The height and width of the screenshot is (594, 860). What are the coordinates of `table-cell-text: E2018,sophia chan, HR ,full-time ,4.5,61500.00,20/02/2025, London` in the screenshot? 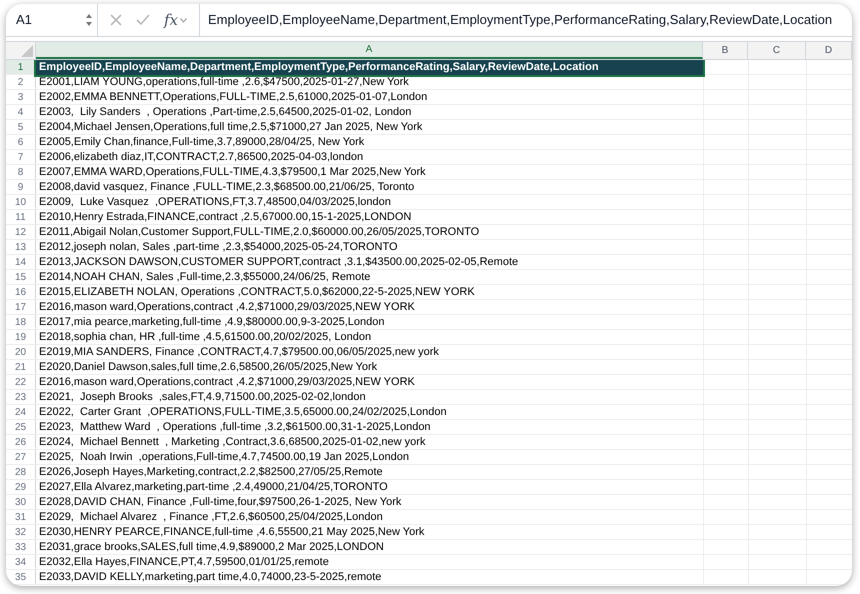 It's located at (205, 337).